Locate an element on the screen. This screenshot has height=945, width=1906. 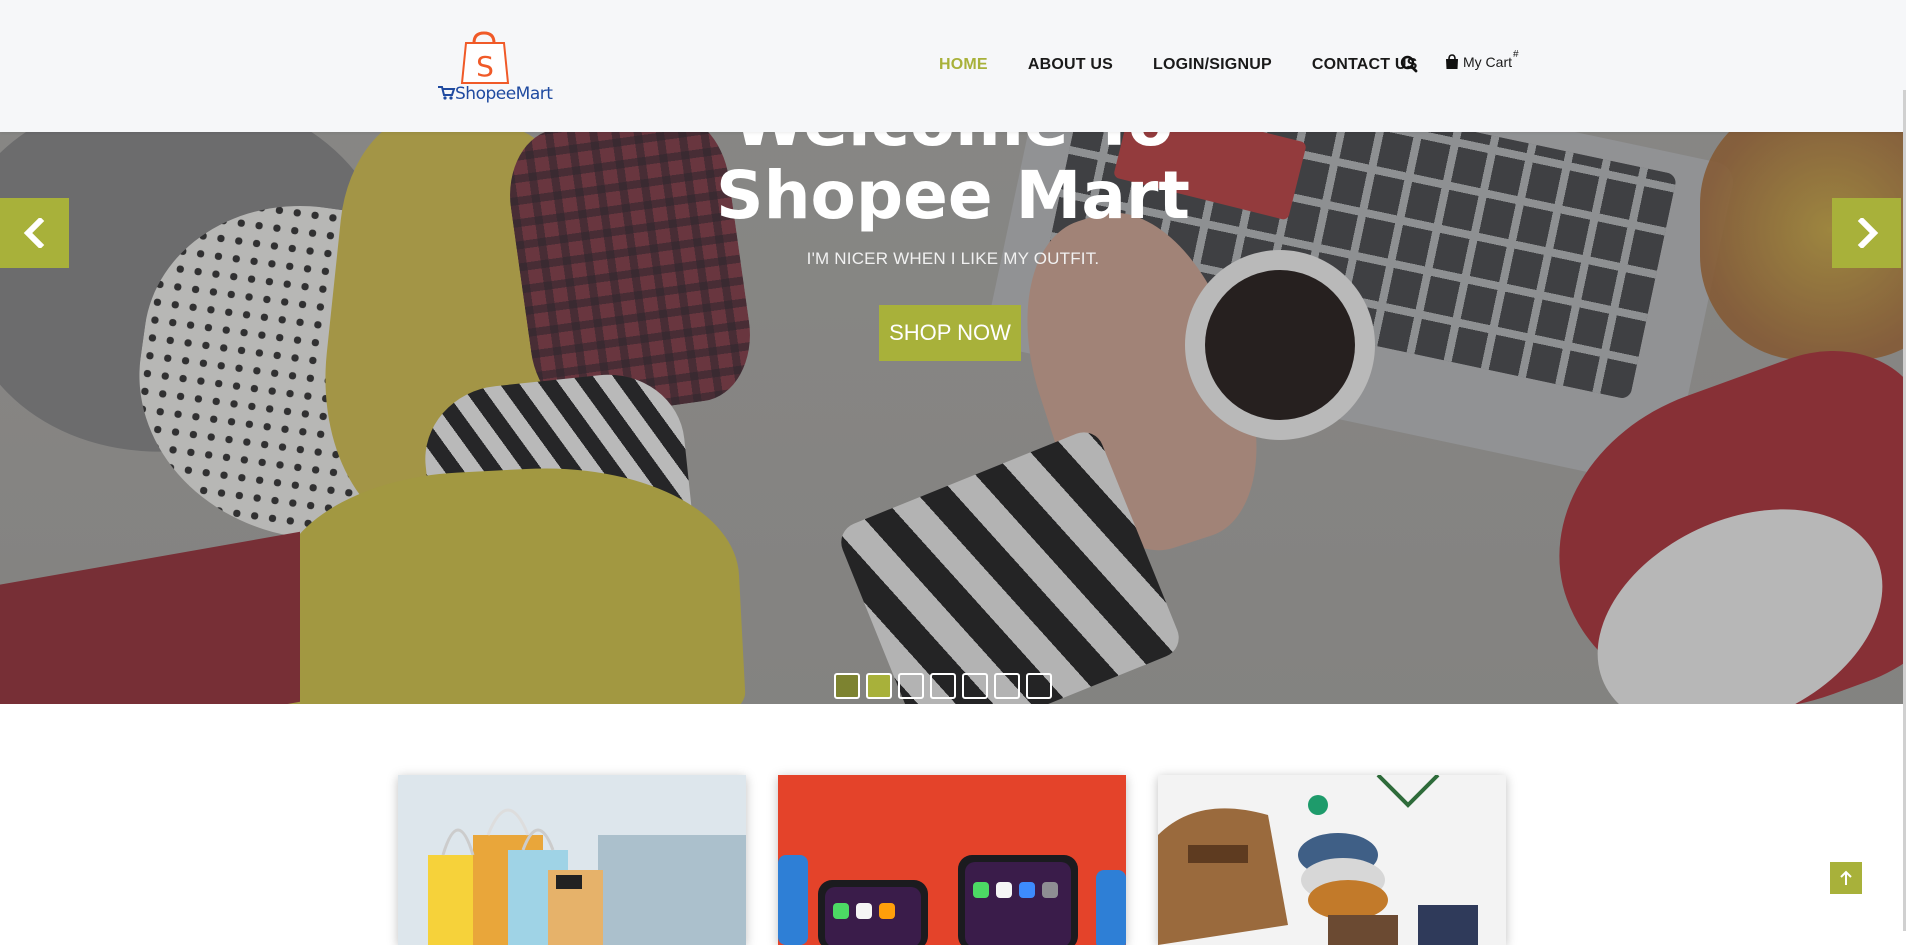
chevron-left-icon is located at coordinates (33, 233).